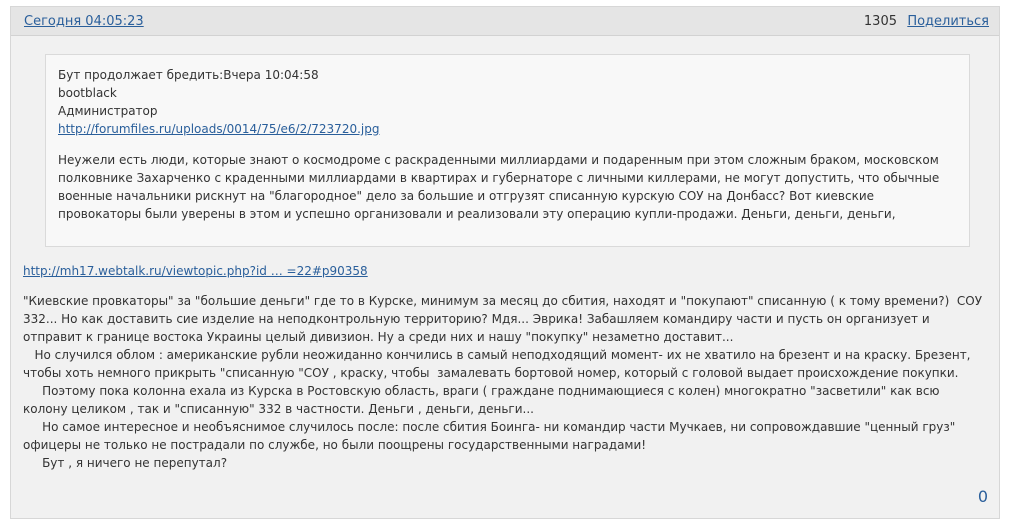  Describe the element at coordinates (188, 75) in the screenshot. I see `quote-title: Бут продолжает бредить:Вчера 10:04:58` at that location.